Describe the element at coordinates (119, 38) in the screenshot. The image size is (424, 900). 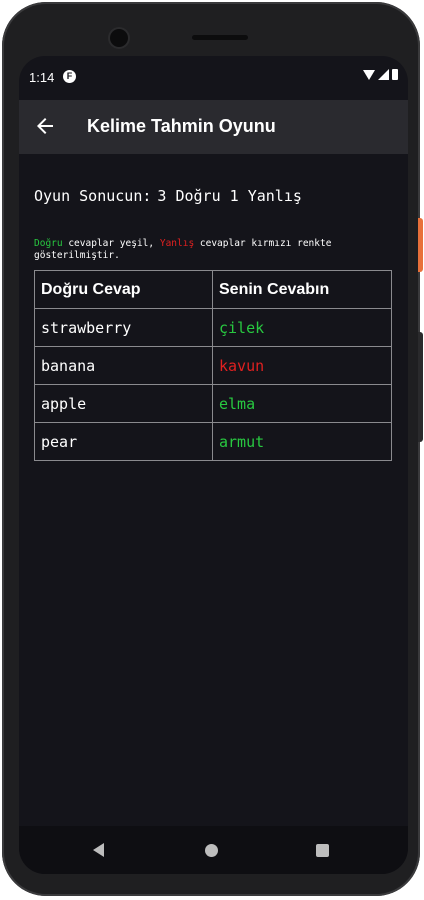
I see `front-camera` at that location.